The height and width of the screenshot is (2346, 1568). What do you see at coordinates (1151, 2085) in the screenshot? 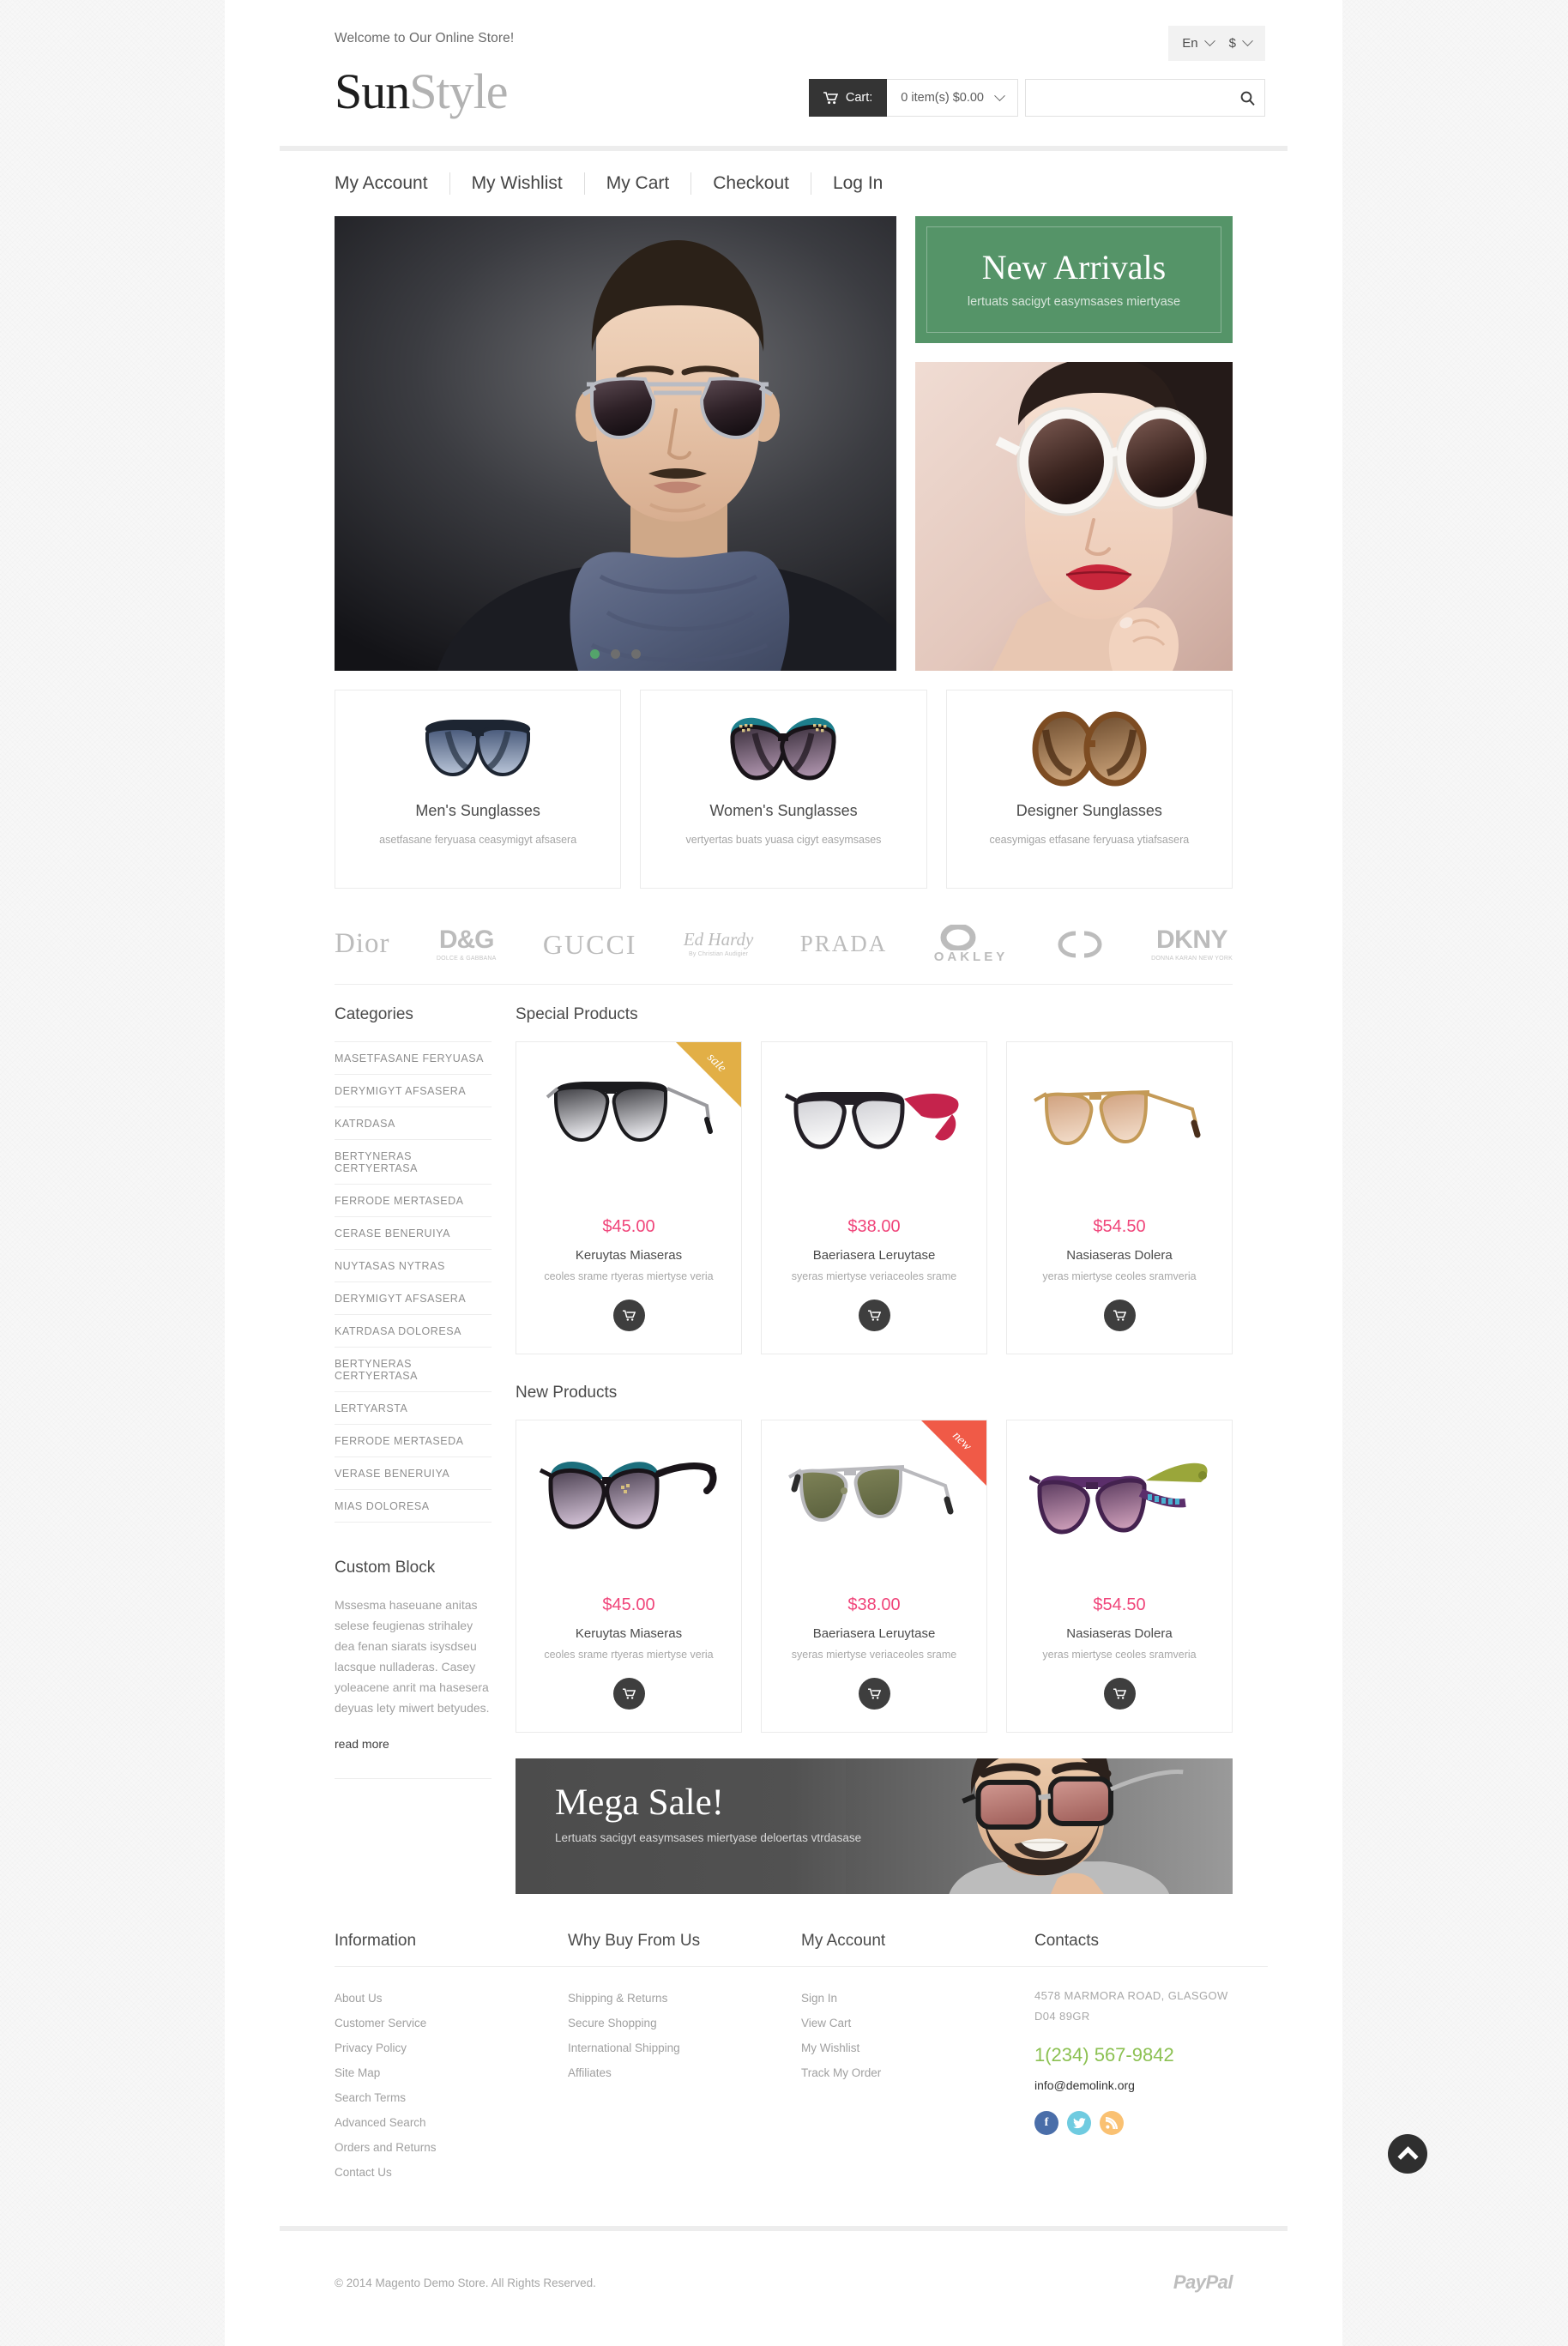
I see `contact-email: info@demolink.org` at bounding box center [1151, 2085].